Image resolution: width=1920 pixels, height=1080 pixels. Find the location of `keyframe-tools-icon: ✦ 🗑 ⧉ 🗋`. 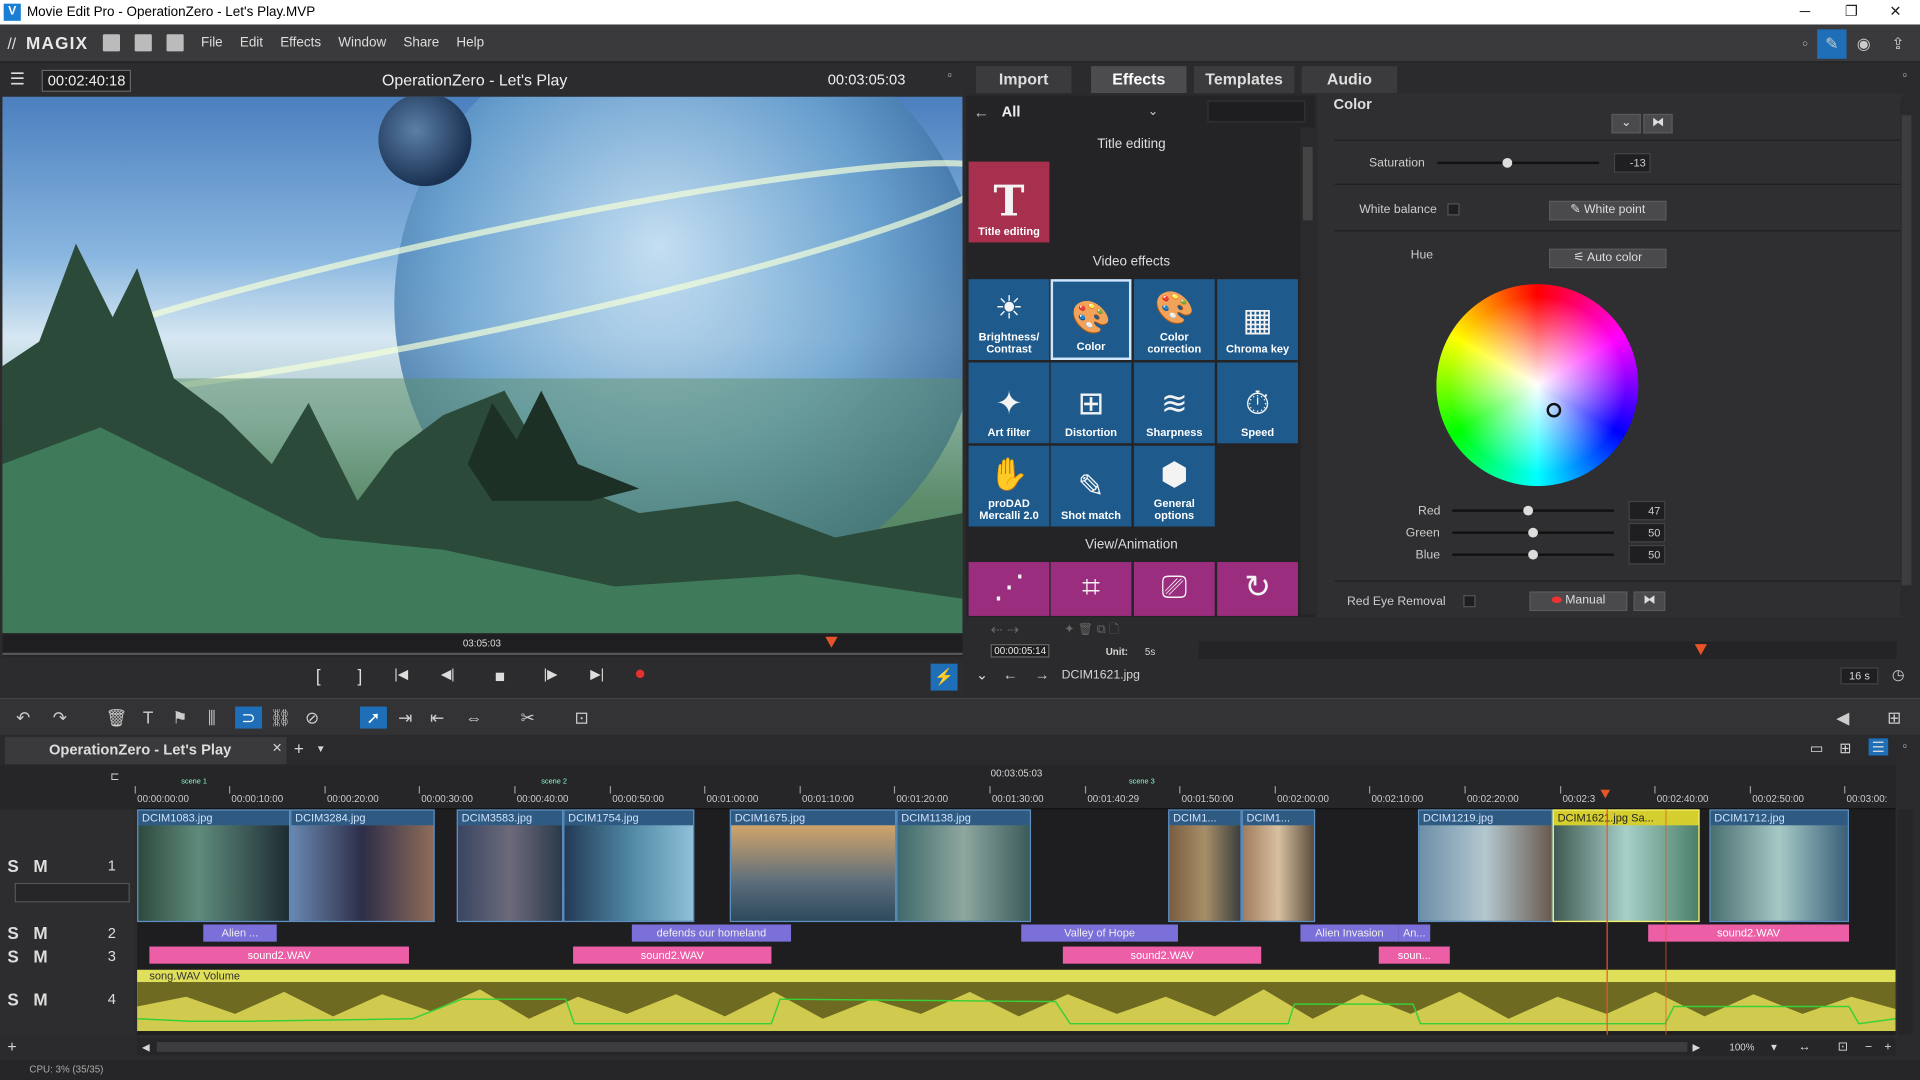

keyframe-tools-icon: ✦ 🗑 ⧉ 🗋 is located at coordinates (1091, 631).